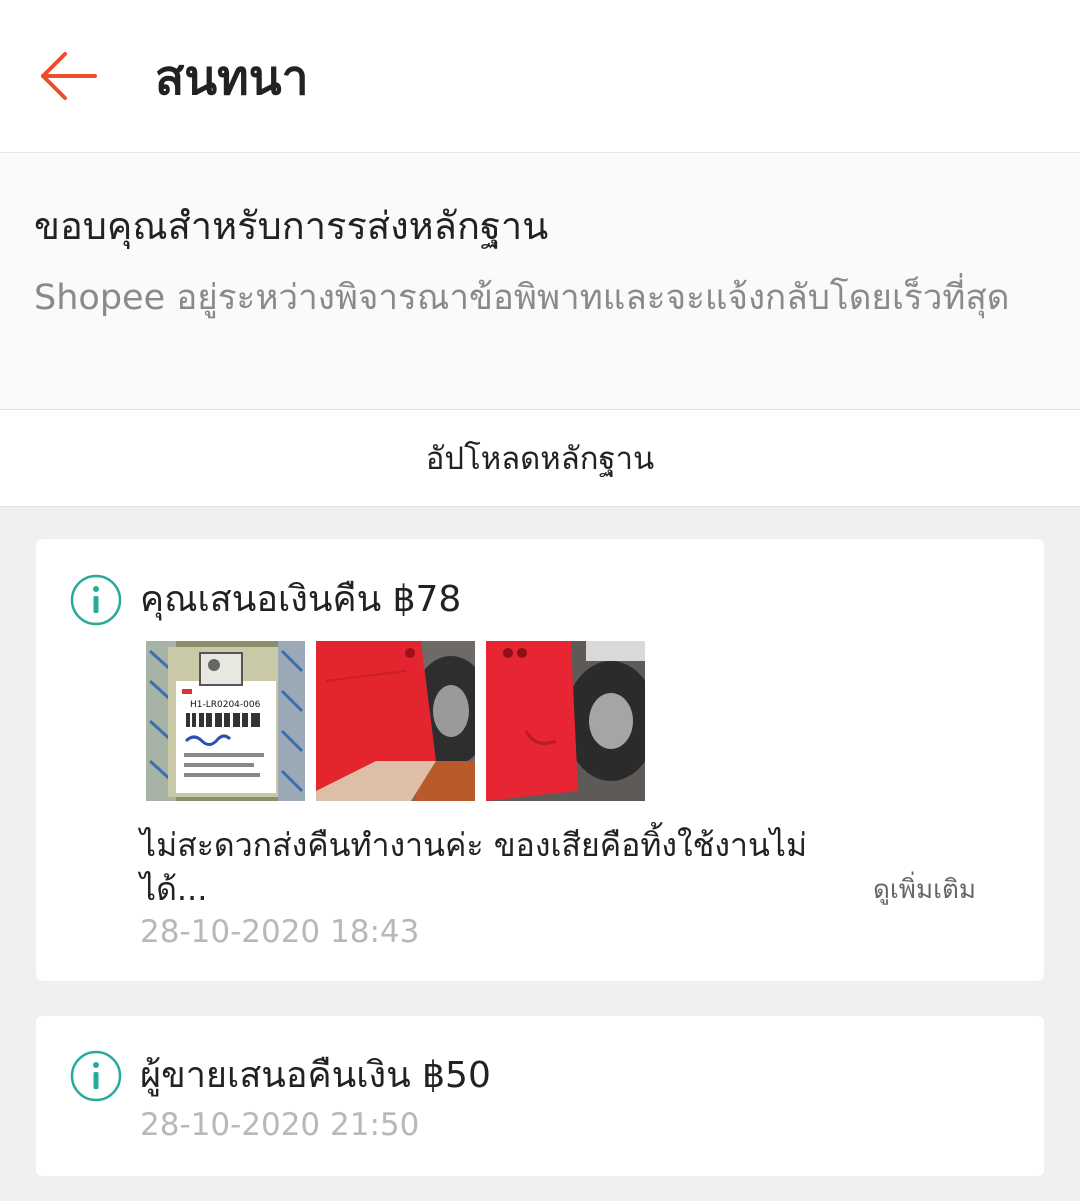 This screenshot has height=1201, width=1080. What do you see at coordinates (280, 1125) in the screenshot?
I see `timestamp: 28-10-2020 21:50` at bounding box center [280, 1125].